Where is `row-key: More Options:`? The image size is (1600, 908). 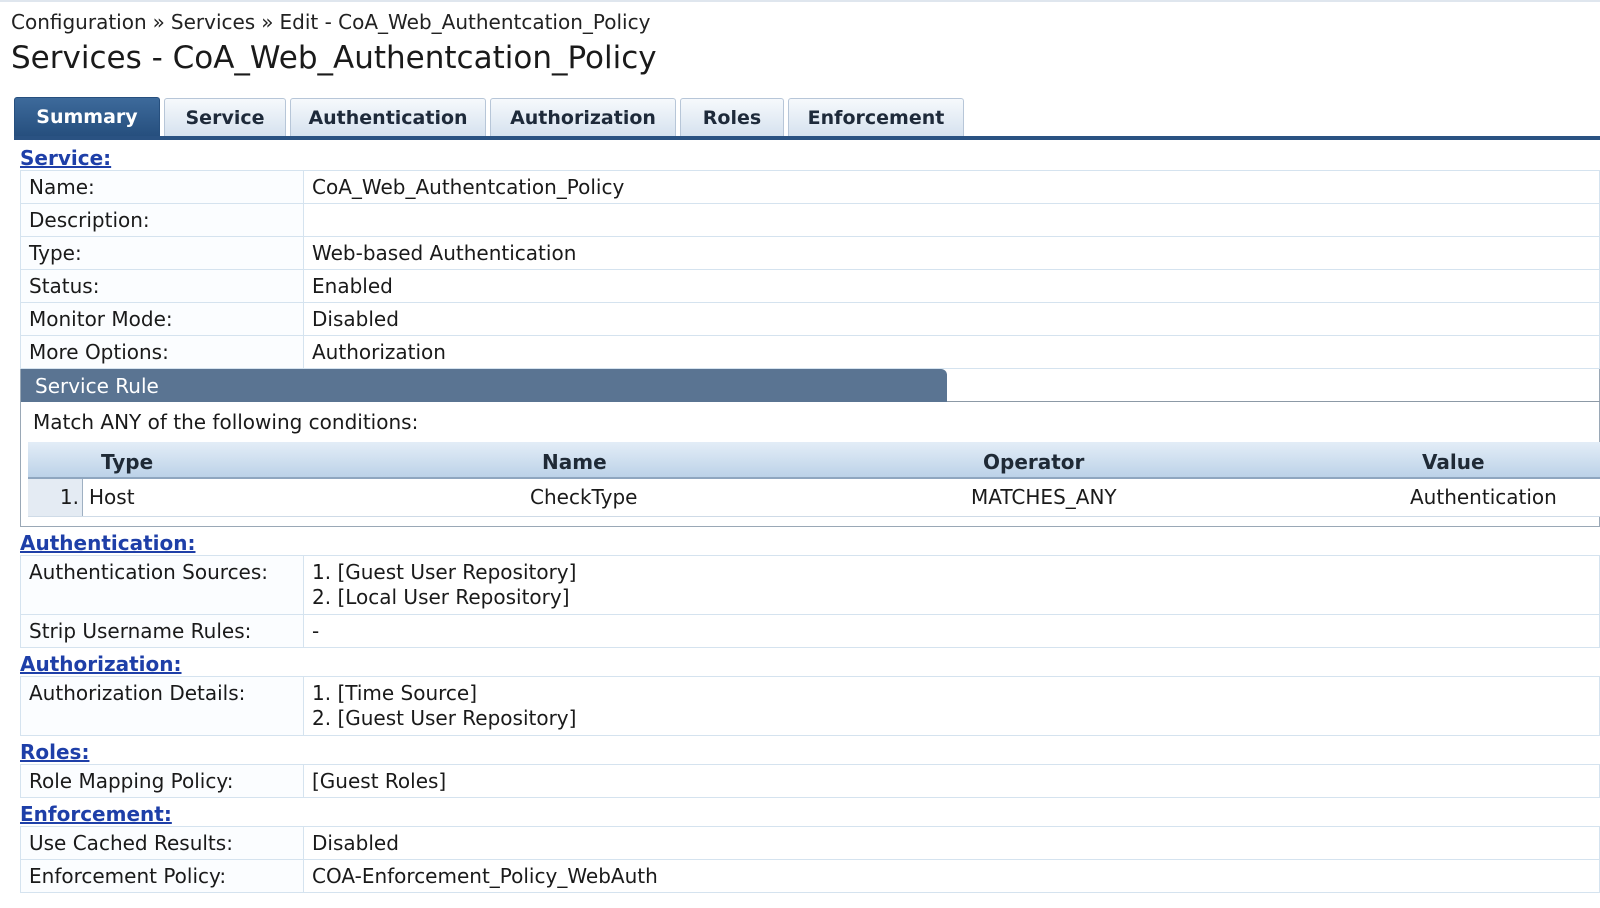 row-key: More Options: is located at coordinates (162, 352).